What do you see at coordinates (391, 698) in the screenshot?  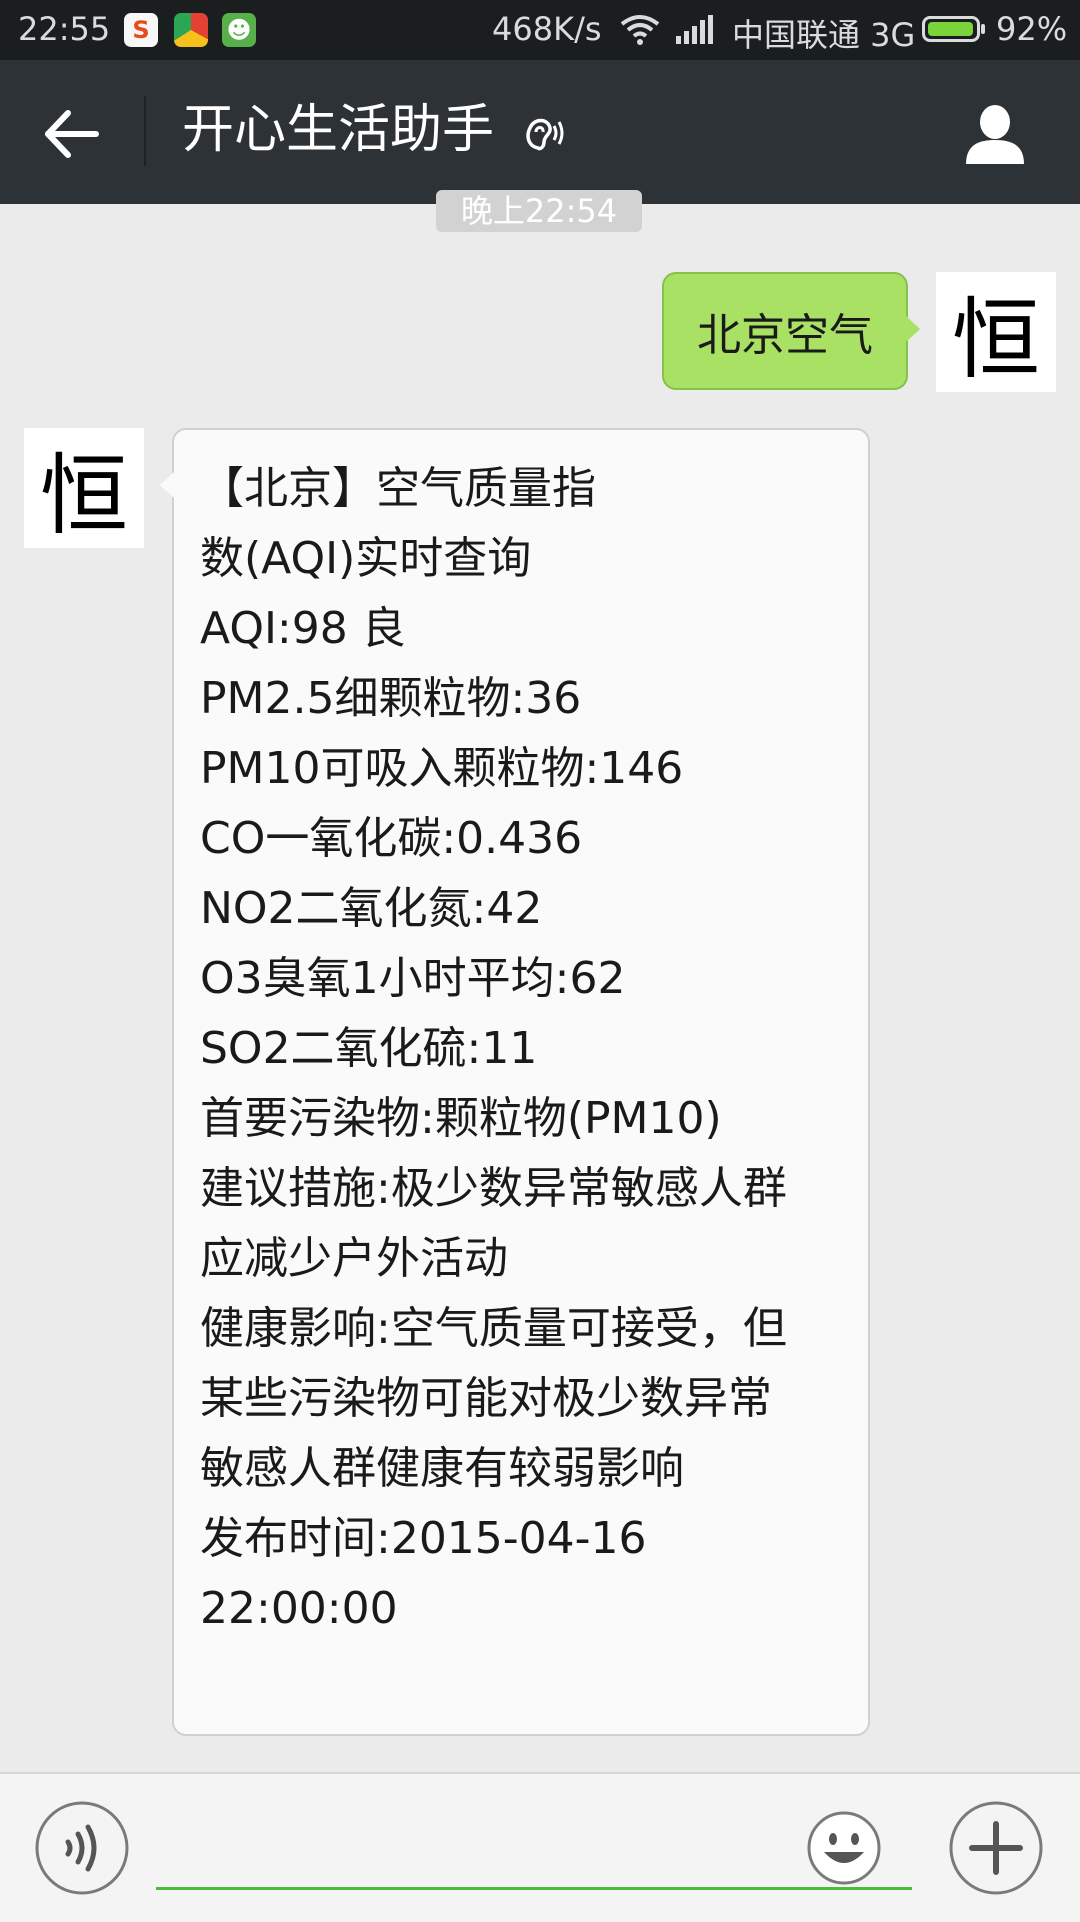 I see `message-line: PM2.5细颗粒物:36` at bounding box center [391, 698].